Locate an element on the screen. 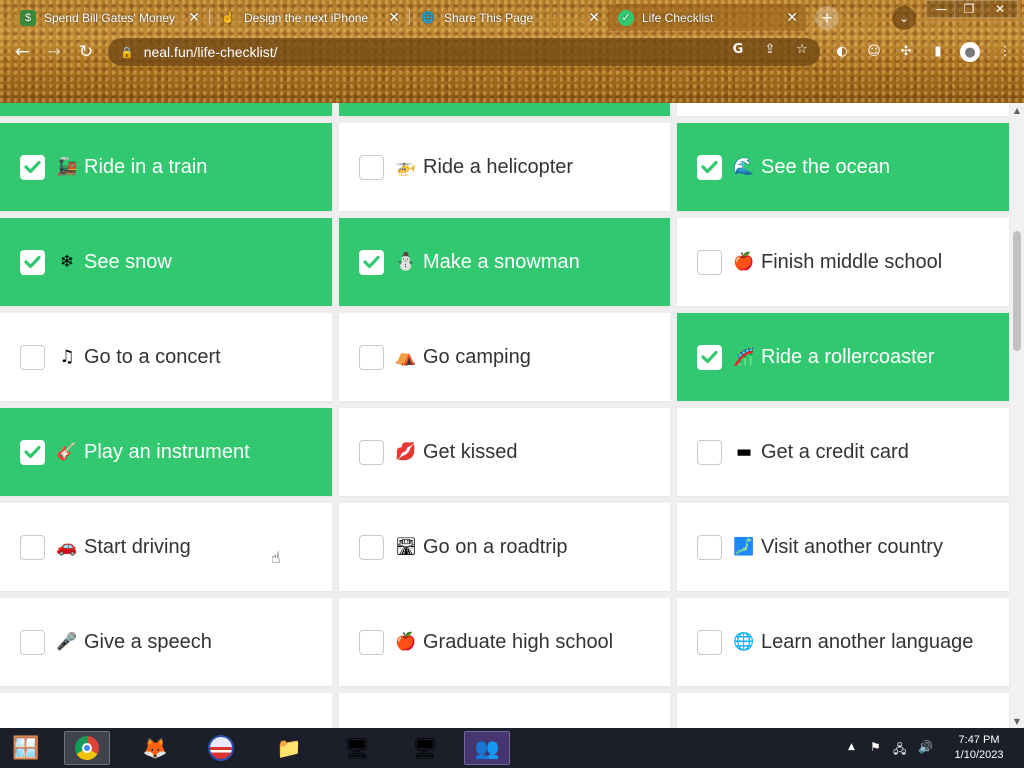  bookmark-star-icon: ☆ is located at coordinates (802, 49).